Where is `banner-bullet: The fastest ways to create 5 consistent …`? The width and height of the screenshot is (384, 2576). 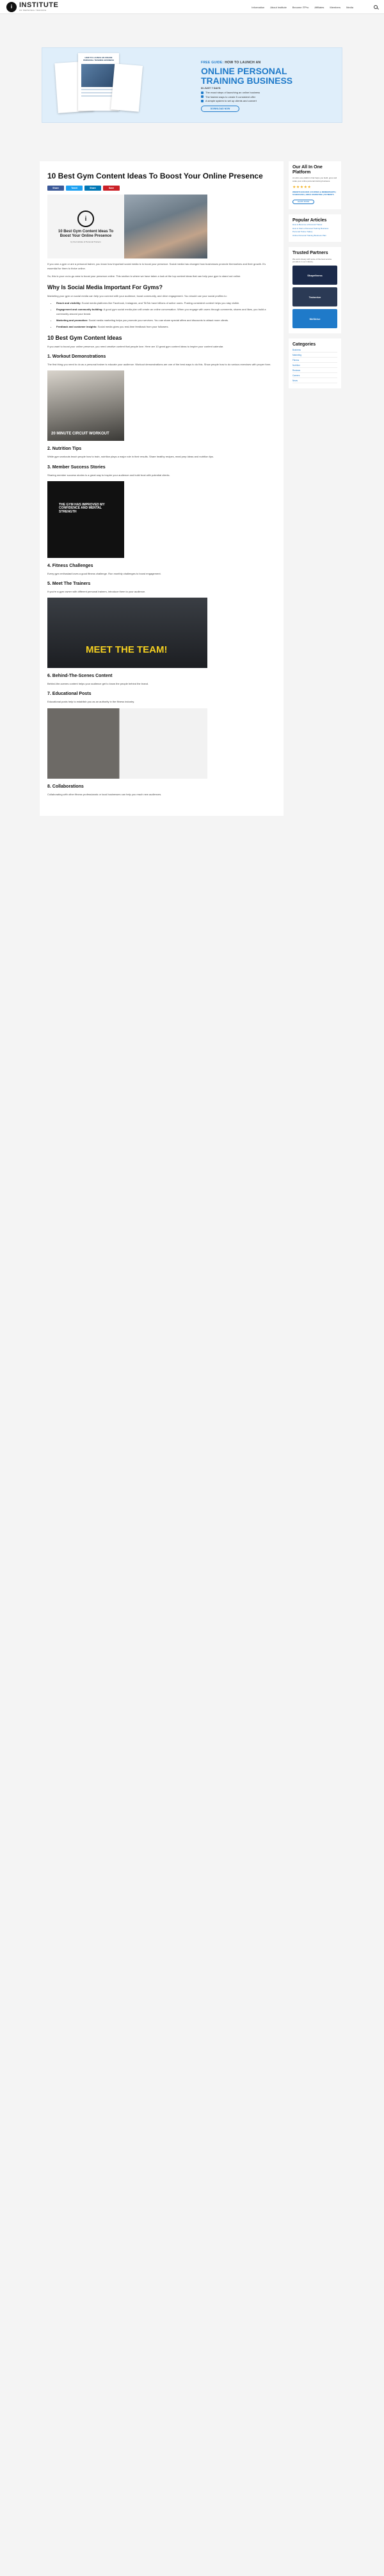
banner-bullet: The fastest ways to create 5 consistent … is located at coordinates (230, 97).